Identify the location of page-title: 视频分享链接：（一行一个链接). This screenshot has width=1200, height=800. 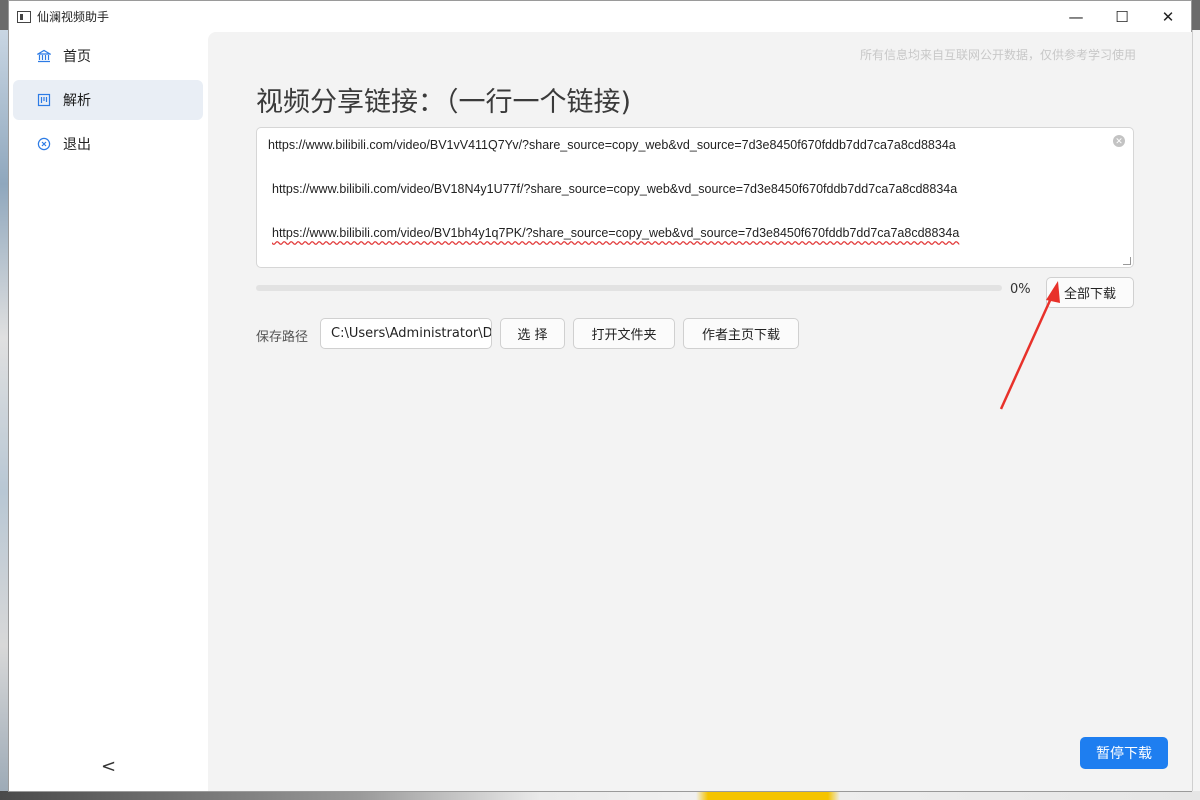
(444, 102).